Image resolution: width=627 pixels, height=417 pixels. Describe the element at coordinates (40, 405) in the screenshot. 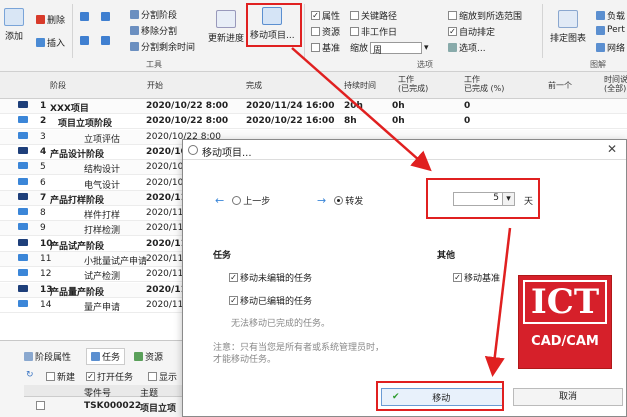

I see `row-checkbox` at that location.